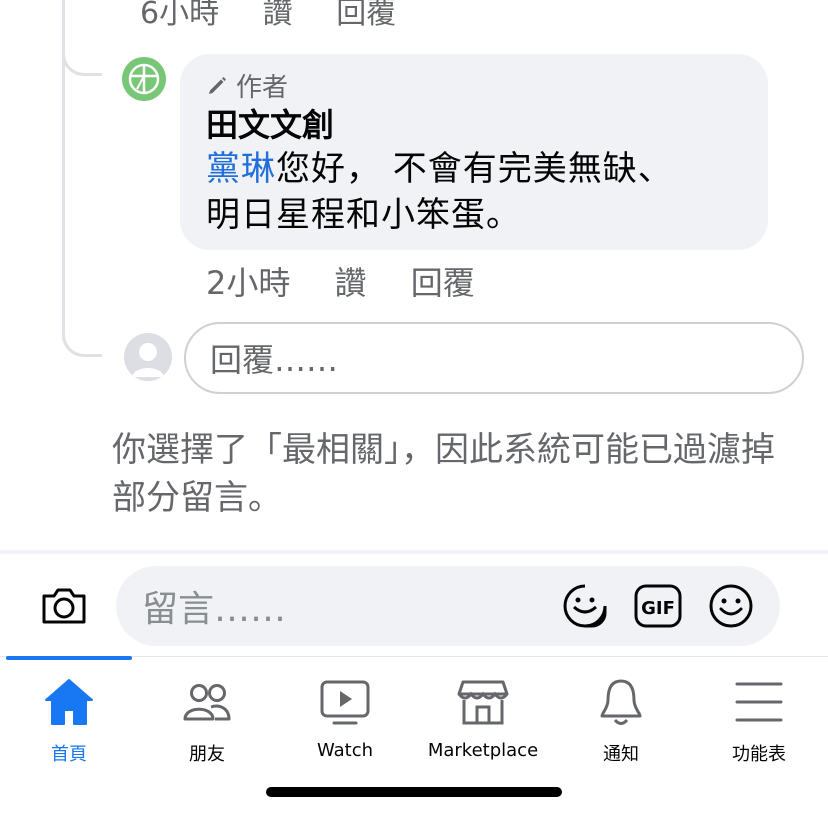 This screenshot has width=828, height=813. What do you see at coordinates (180, 15) in the screenshot?
I see `reply-time: 6小時` at bounding box center [180, 15].